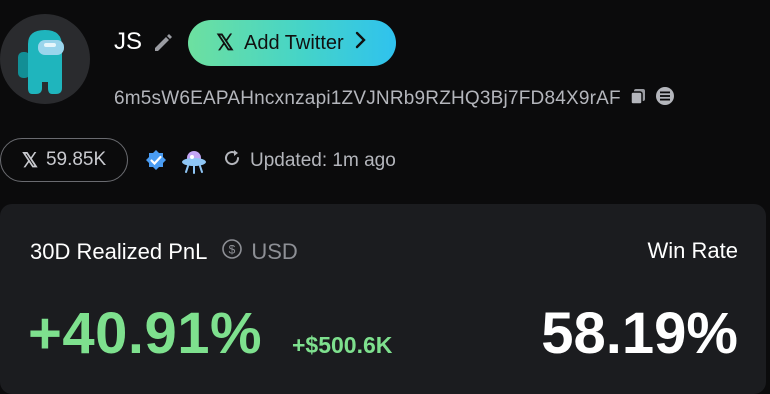 The image size is (770, 394). Describe the element at coordinates (128, 41) in the screenshot. I see `profile-name-text: JS` at that location.